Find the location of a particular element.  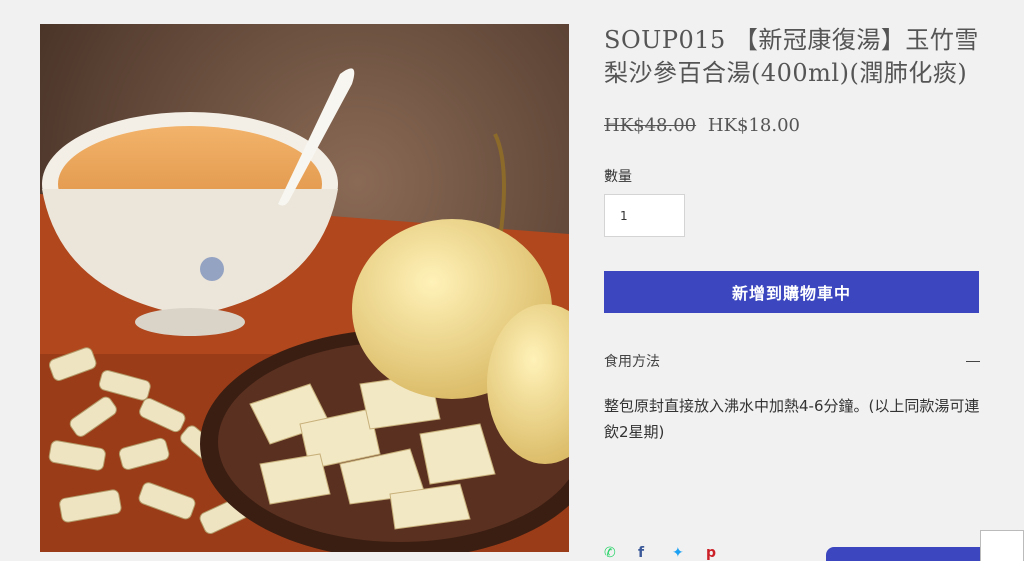

original-price: HK$48.00 is located at coordinates (650, 125).